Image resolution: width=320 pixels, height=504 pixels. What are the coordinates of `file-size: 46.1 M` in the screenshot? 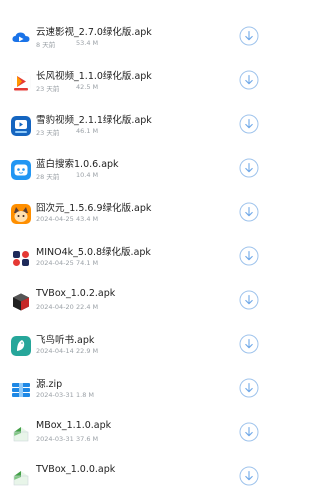 It's located at (87, 131).